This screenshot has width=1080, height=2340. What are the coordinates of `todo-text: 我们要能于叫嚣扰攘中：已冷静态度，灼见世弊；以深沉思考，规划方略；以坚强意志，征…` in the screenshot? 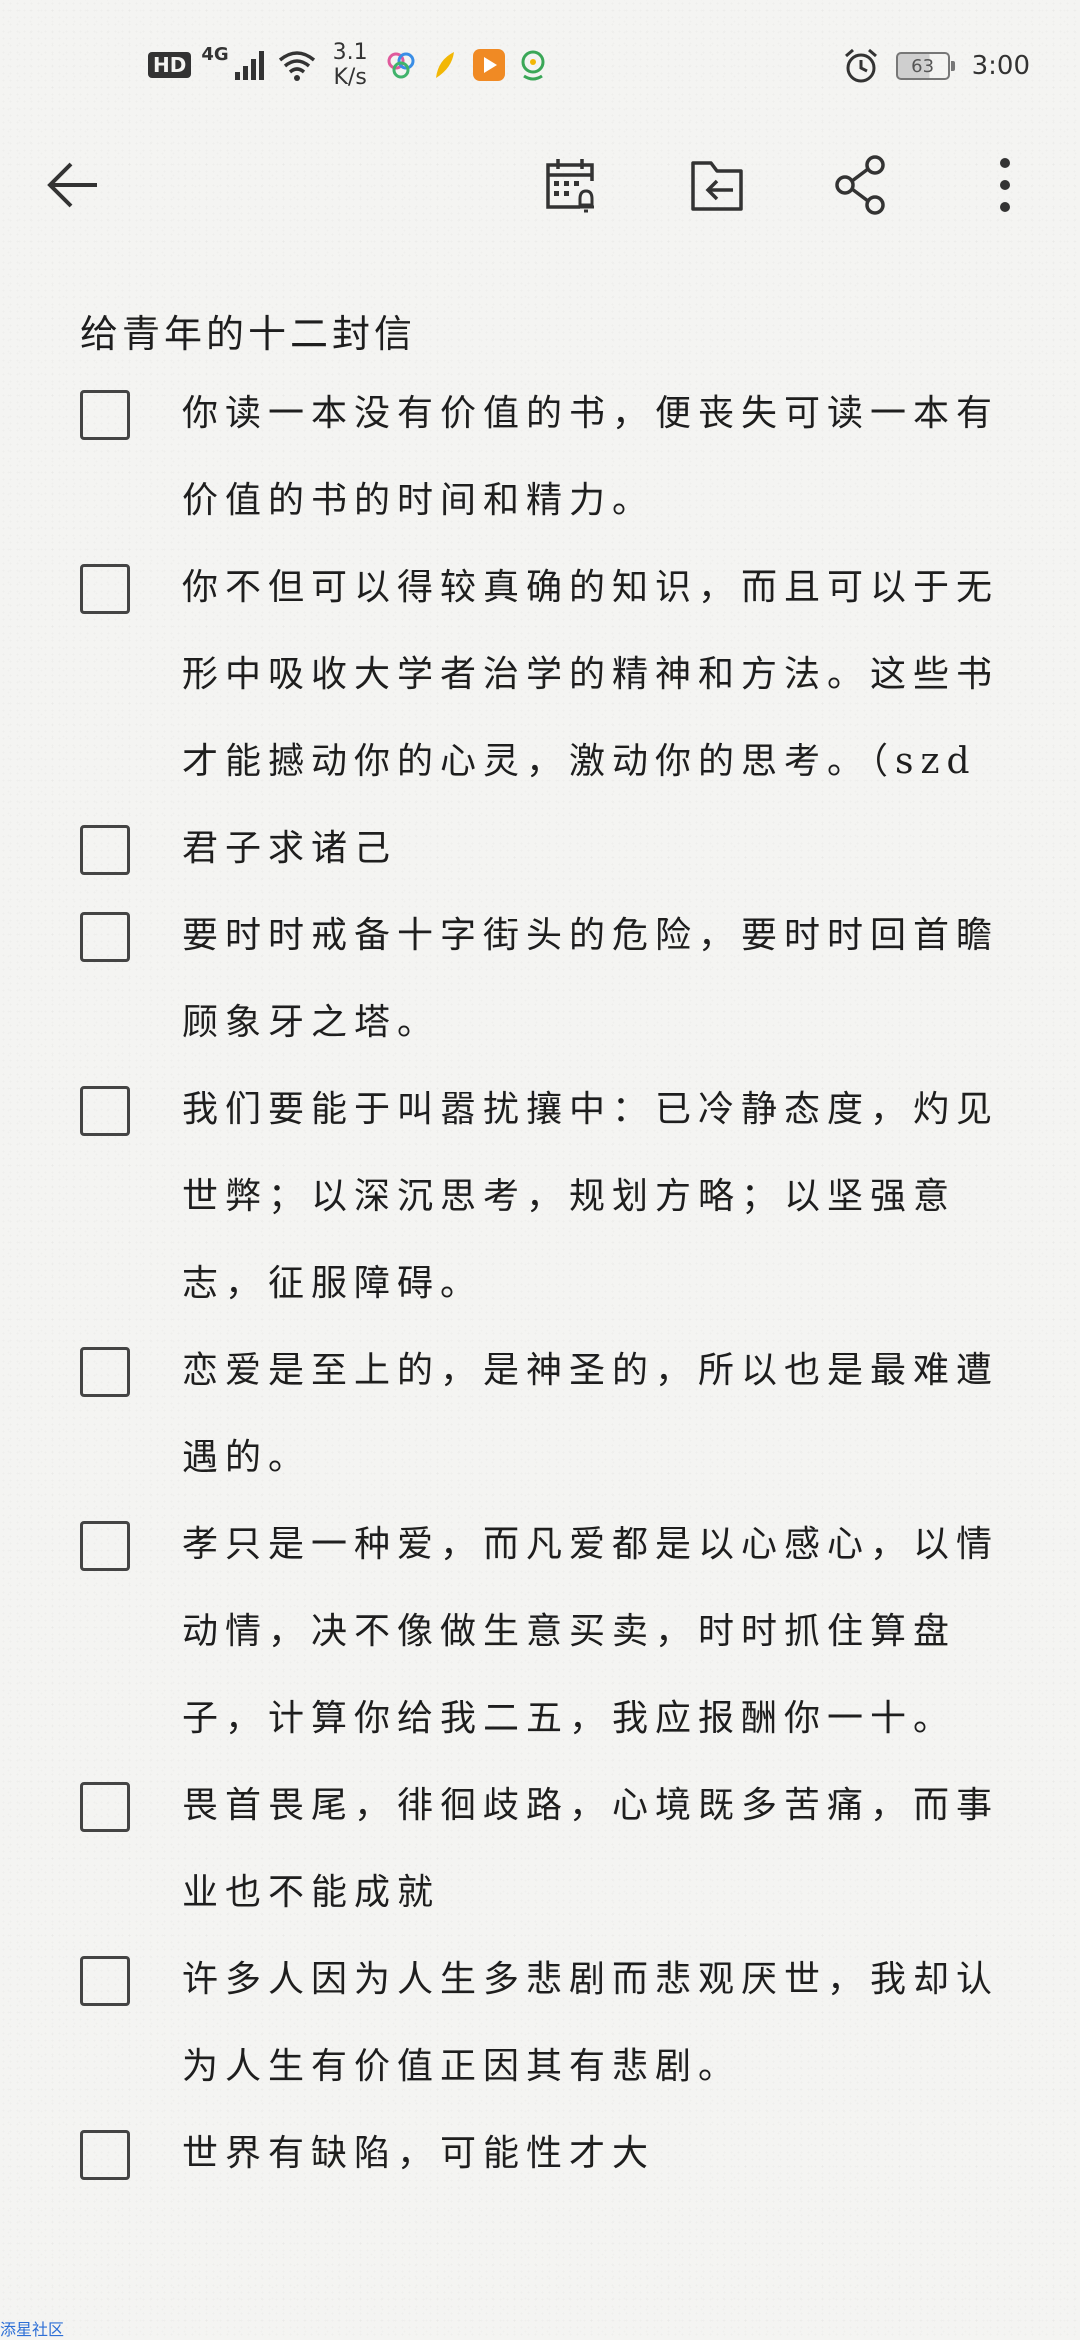 It's located at (591, 1196).